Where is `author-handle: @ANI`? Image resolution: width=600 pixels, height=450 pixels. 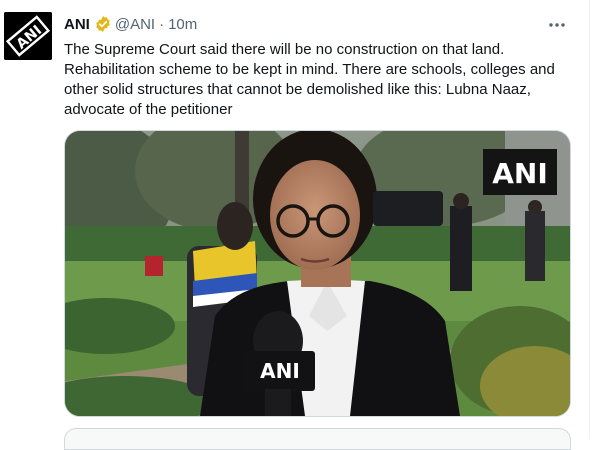 author-handle: @ANI is located at coordinates (135, 24).